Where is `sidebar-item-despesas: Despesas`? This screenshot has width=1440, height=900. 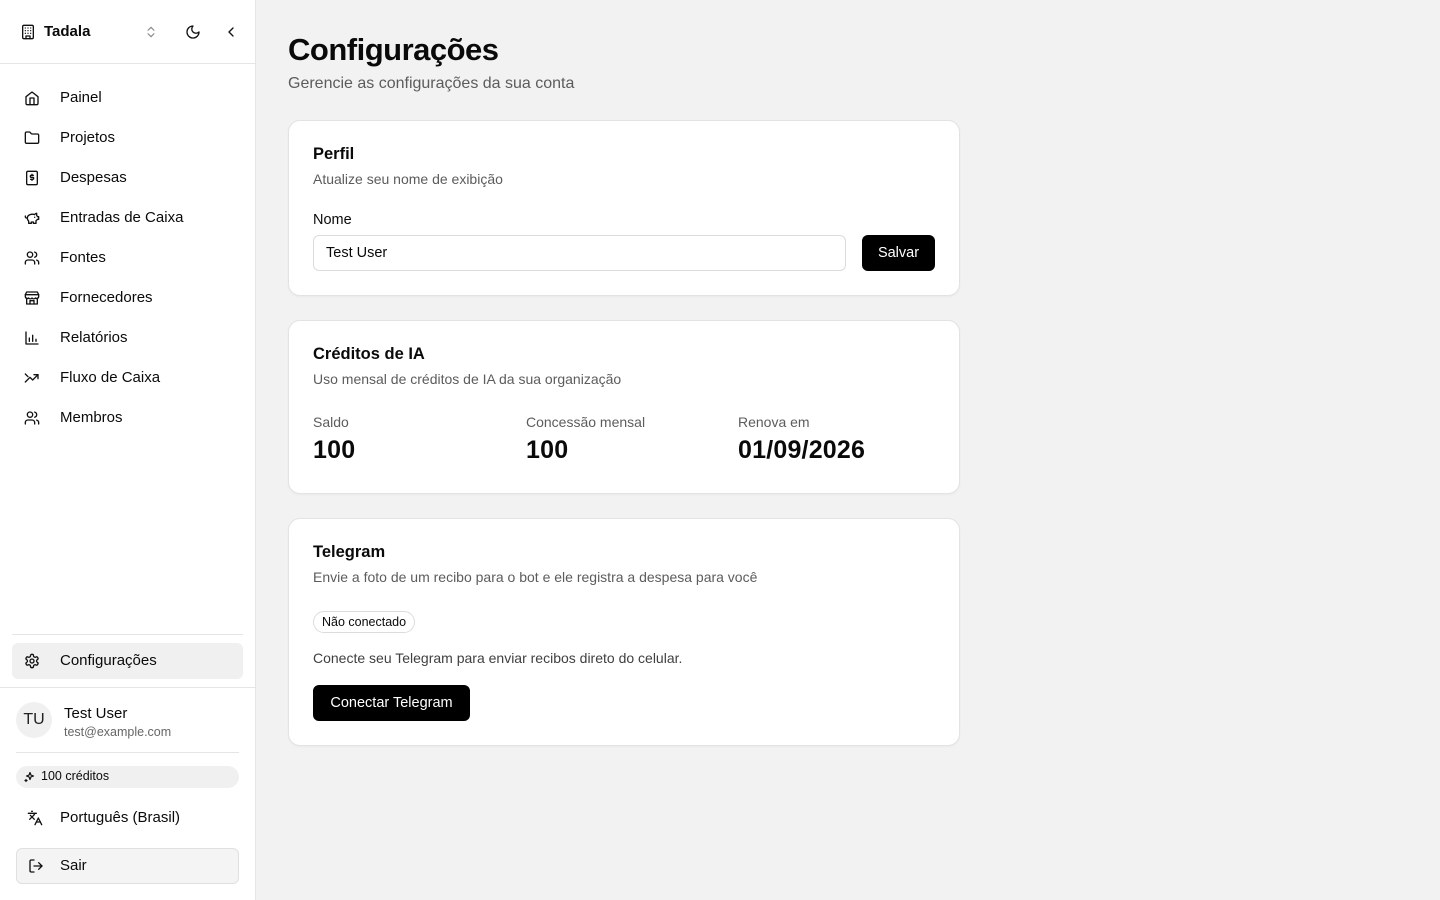 sidebar-item-despesas: Despesas is located at coordinates (127, 178).